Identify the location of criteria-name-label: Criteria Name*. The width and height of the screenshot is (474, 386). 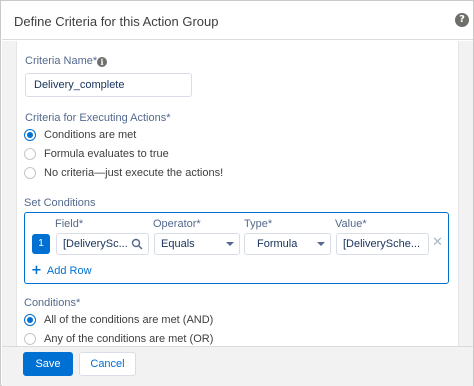
(61, 61).